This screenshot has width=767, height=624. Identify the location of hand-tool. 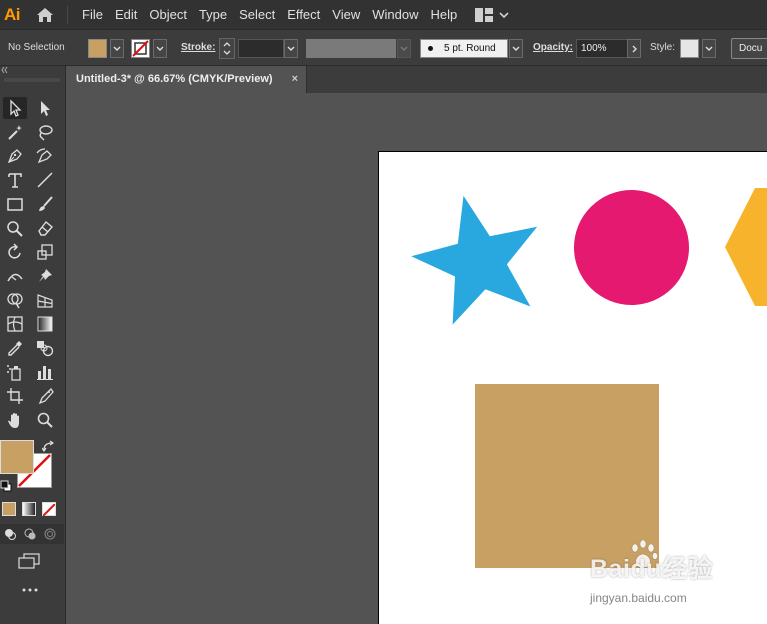
(15, 420).